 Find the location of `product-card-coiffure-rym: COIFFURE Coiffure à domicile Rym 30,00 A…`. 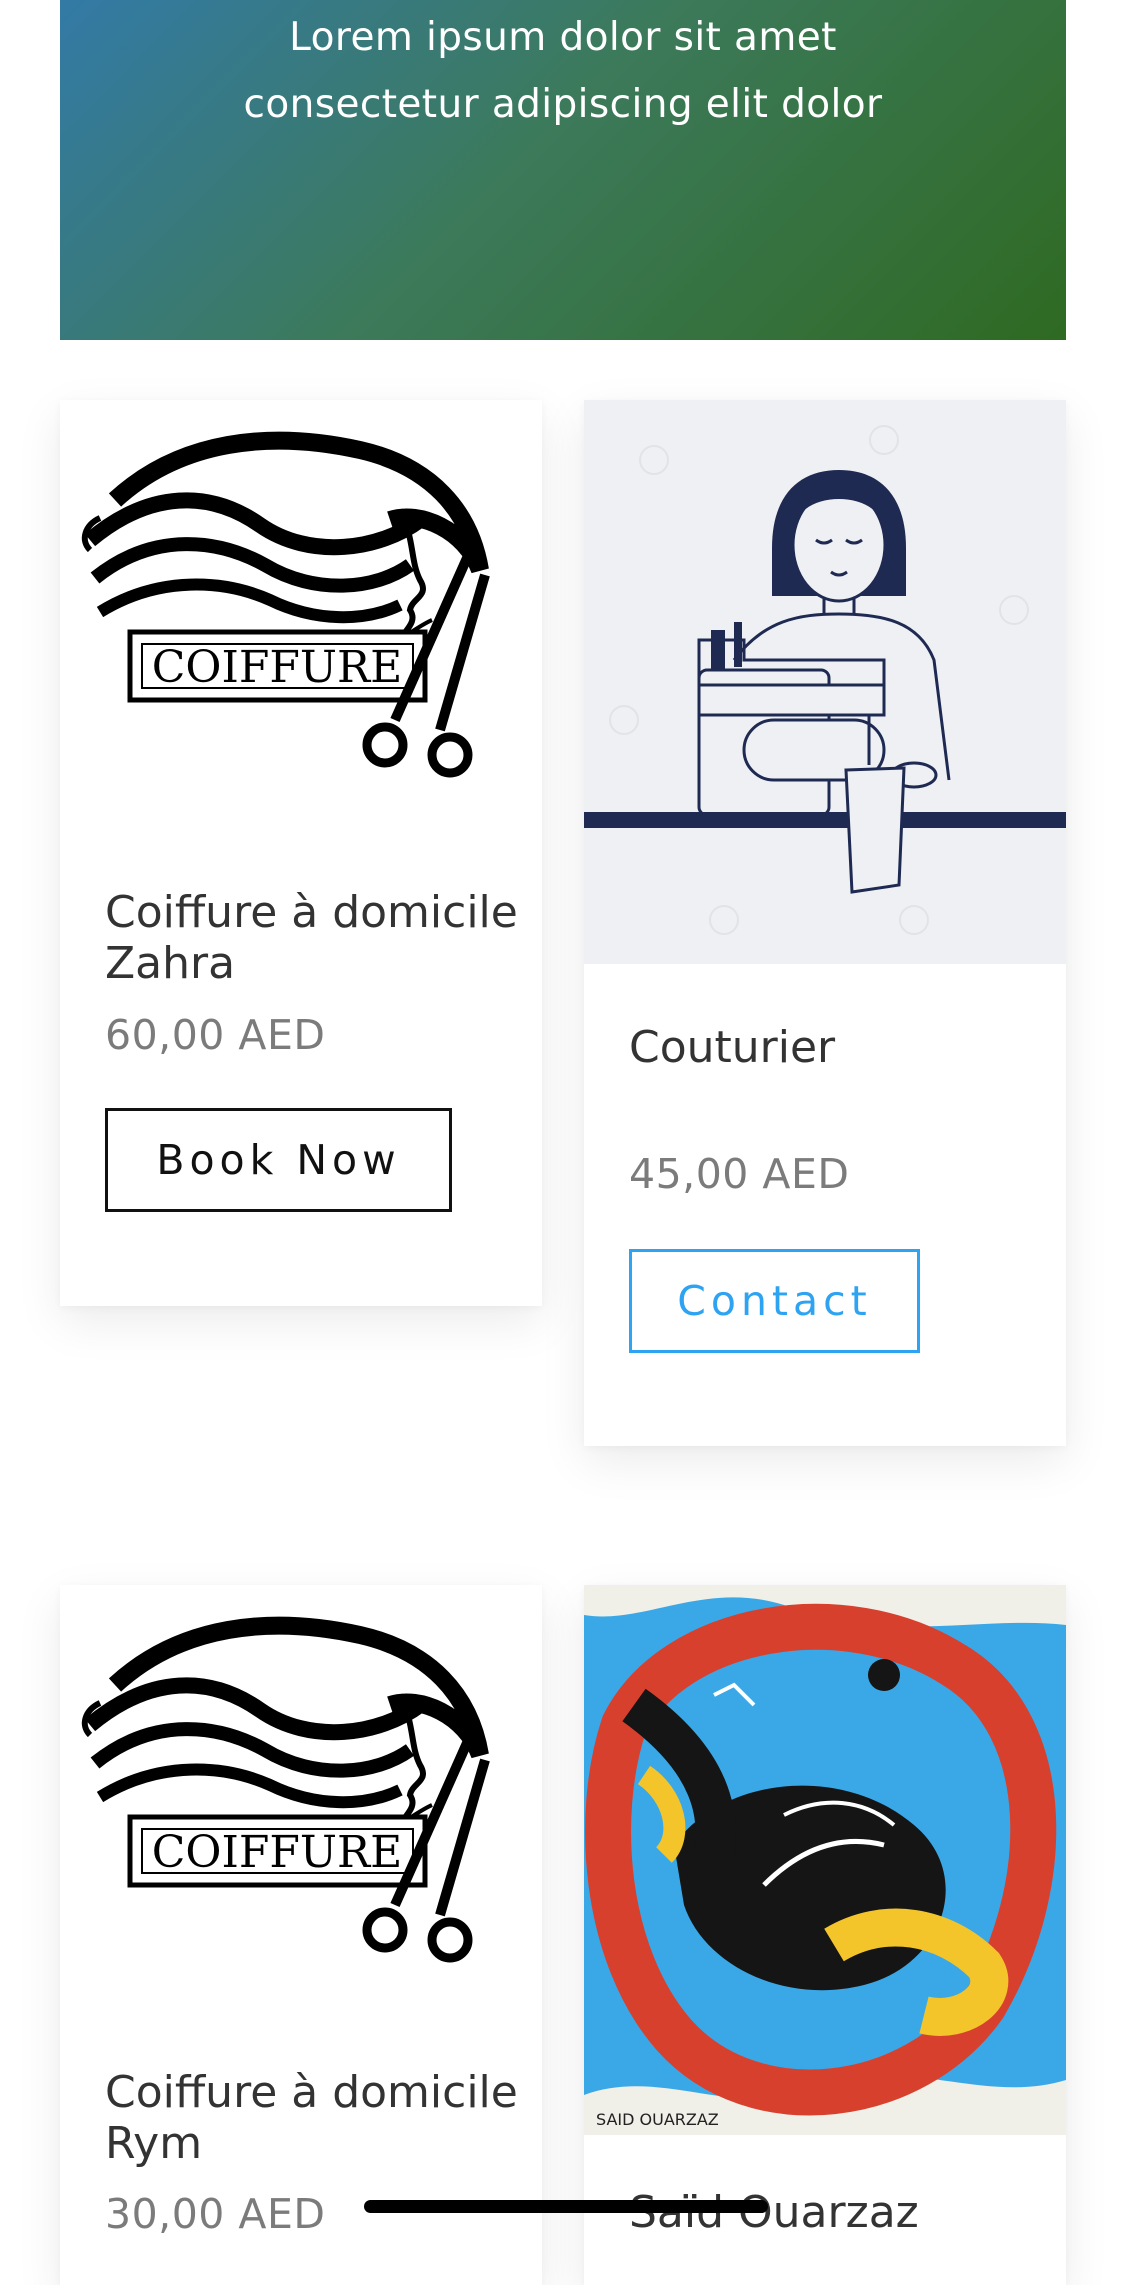

product-card-coiffure-rym: COIFFURE Coiffure à domicile Rym 30,00 A… is located at coordinates (301, 1935).